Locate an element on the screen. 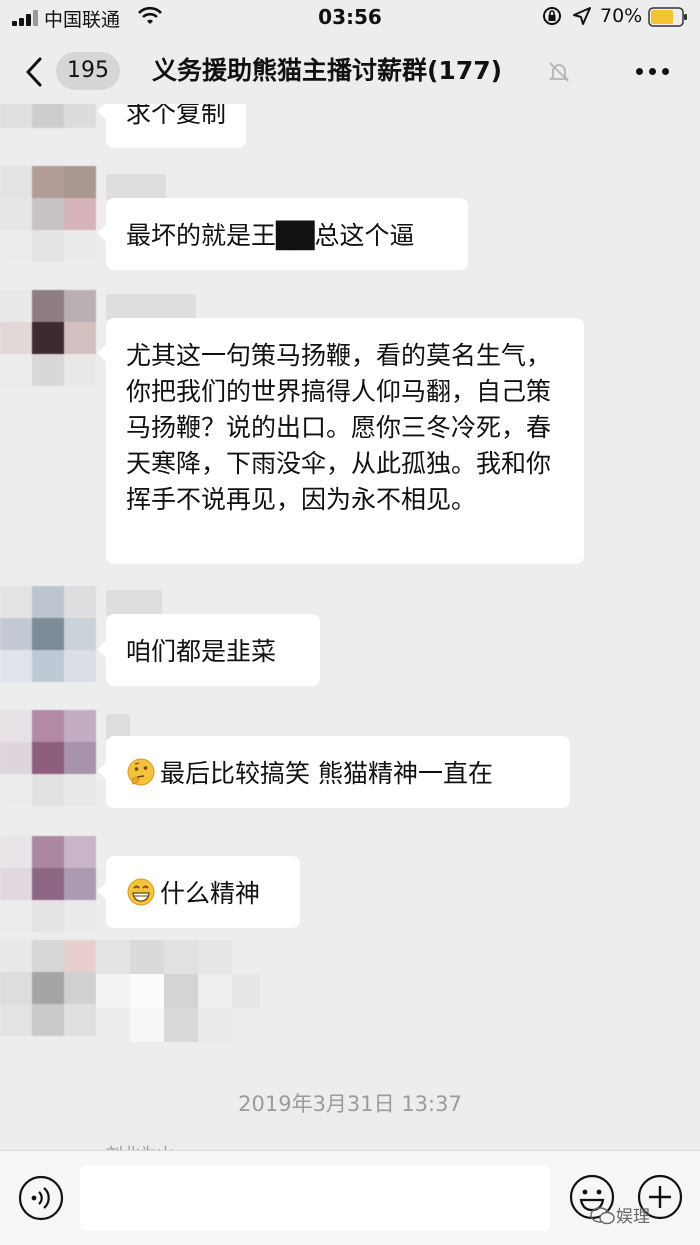  message-input-bar is located at coordinates (350, 1197).